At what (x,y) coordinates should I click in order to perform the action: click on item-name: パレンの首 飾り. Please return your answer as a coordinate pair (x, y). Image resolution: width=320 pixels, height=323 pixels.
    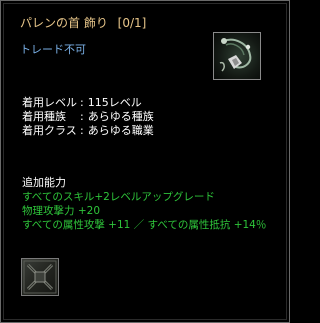
    Looking at the image, I should click on (64, 23).